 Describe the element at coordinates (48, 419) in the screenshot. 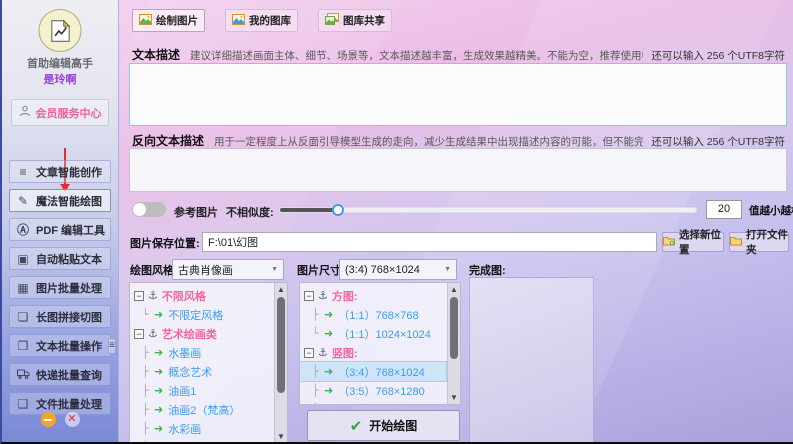

I see `minimize-button` at that location.